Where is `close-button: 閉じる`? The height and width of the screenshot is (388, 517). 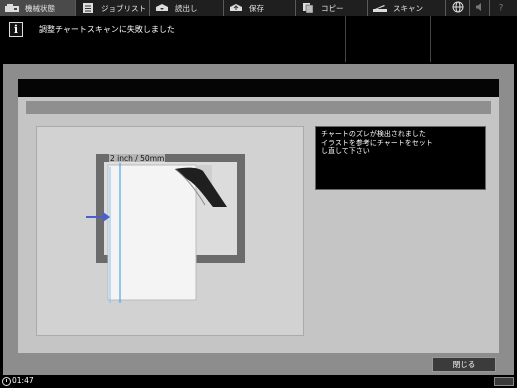
close-button: 閉じる is located at coordinates (464, 364).